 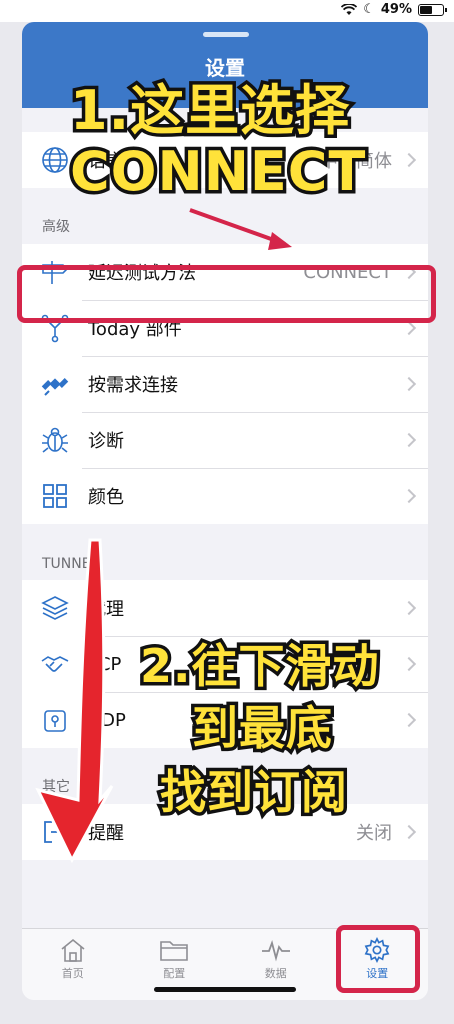 I want to click on callout-step2-line2: 到最底, so click(x=262, y=728).